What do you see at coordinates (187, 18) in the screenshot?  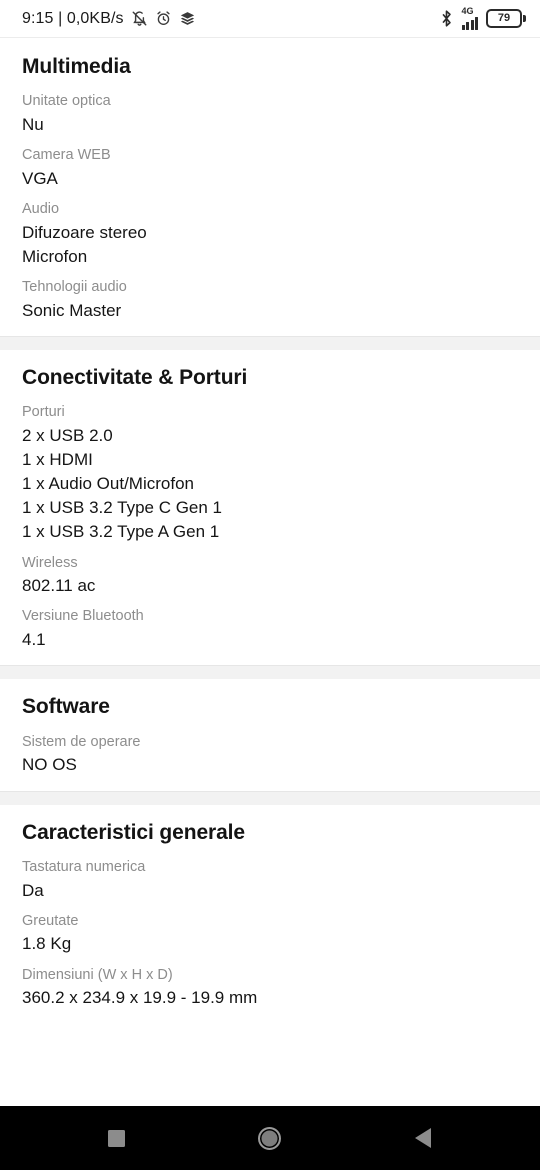 I see `layers-icon` at bounding box center [187, 18].